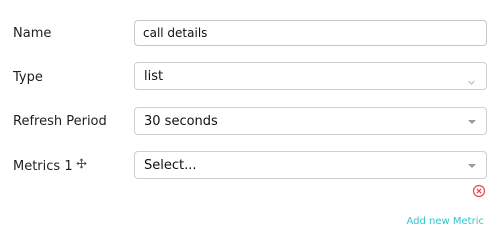  What do you see at coordinates (43, 166) in the screenshot?
I see `metrics-label: Metrics 1` at bounding box center [43, 166].